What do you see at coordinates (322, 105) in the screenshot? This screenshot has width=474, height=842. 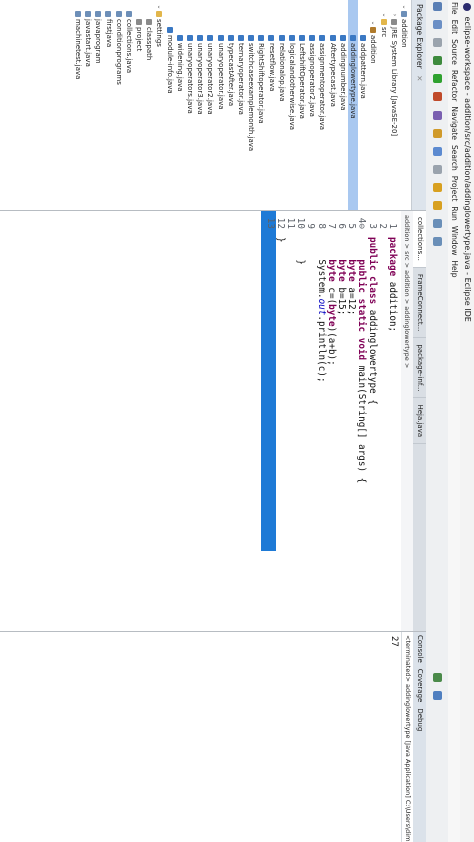 I see `tree-item: assignmentoperator.java` at bounding box center [322, 105].